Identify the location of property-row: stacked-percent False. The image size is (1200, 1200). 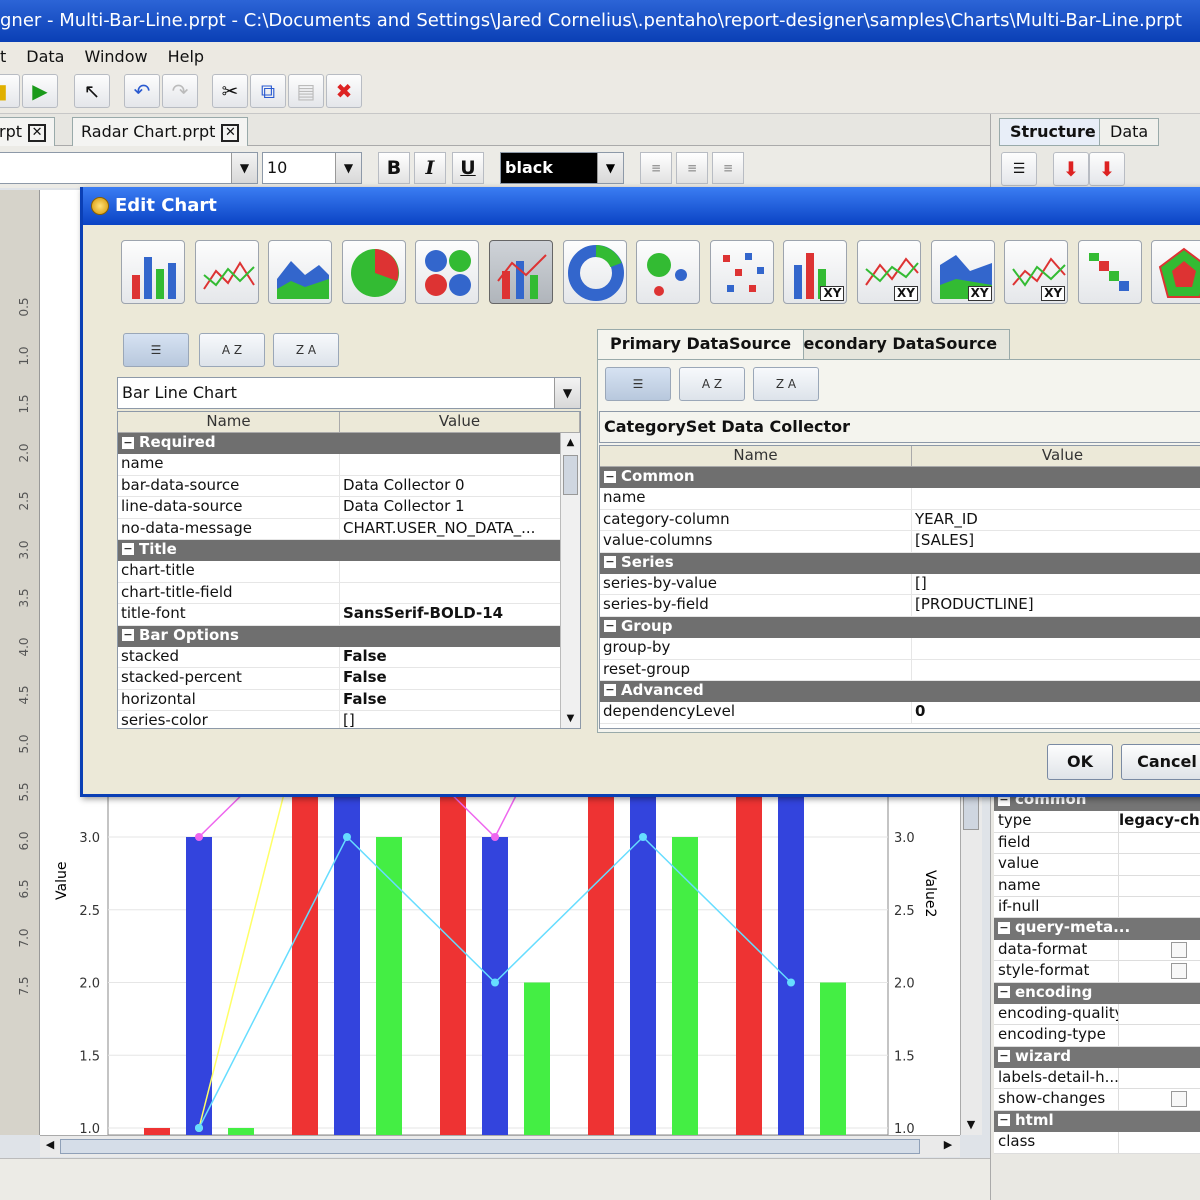
(349, 679).